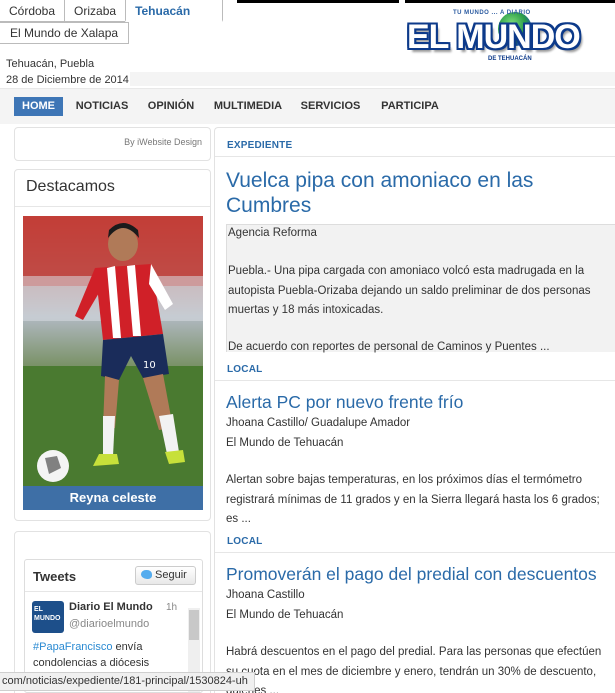 This screenshot has width=615, height=693. I want to click on nav-noticias: NOTICIAS, so click(102, 106).